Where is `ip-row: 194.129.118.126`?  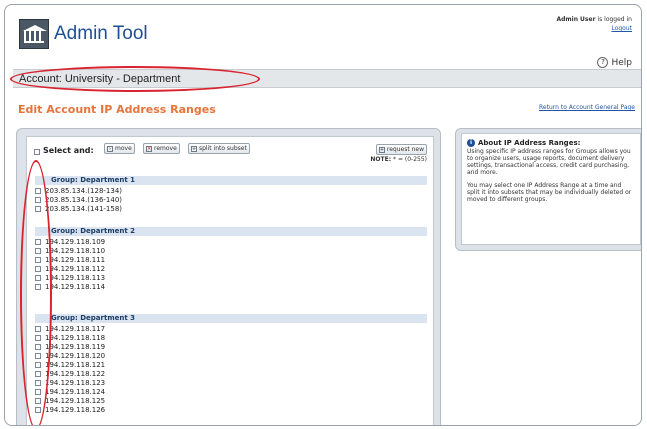
ip-row: 194.129.118.126 is located at coordinates (231, 410).